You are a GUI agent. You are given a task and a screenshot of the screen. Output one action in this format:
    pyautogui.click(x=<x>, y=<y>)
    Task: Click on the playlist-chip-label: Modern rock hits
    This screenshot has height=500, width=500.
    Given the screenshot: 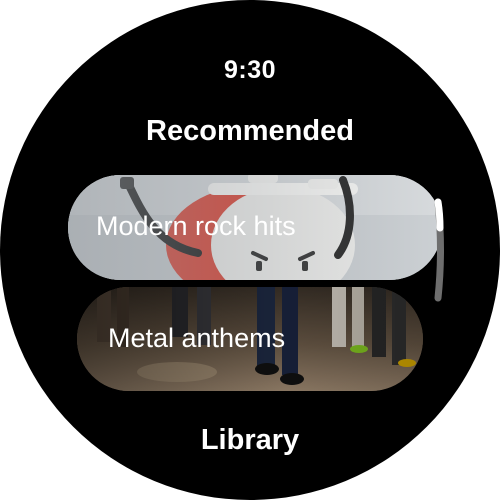 What is the action you would take?
    pyautogui.click(x=196, y=226)
    